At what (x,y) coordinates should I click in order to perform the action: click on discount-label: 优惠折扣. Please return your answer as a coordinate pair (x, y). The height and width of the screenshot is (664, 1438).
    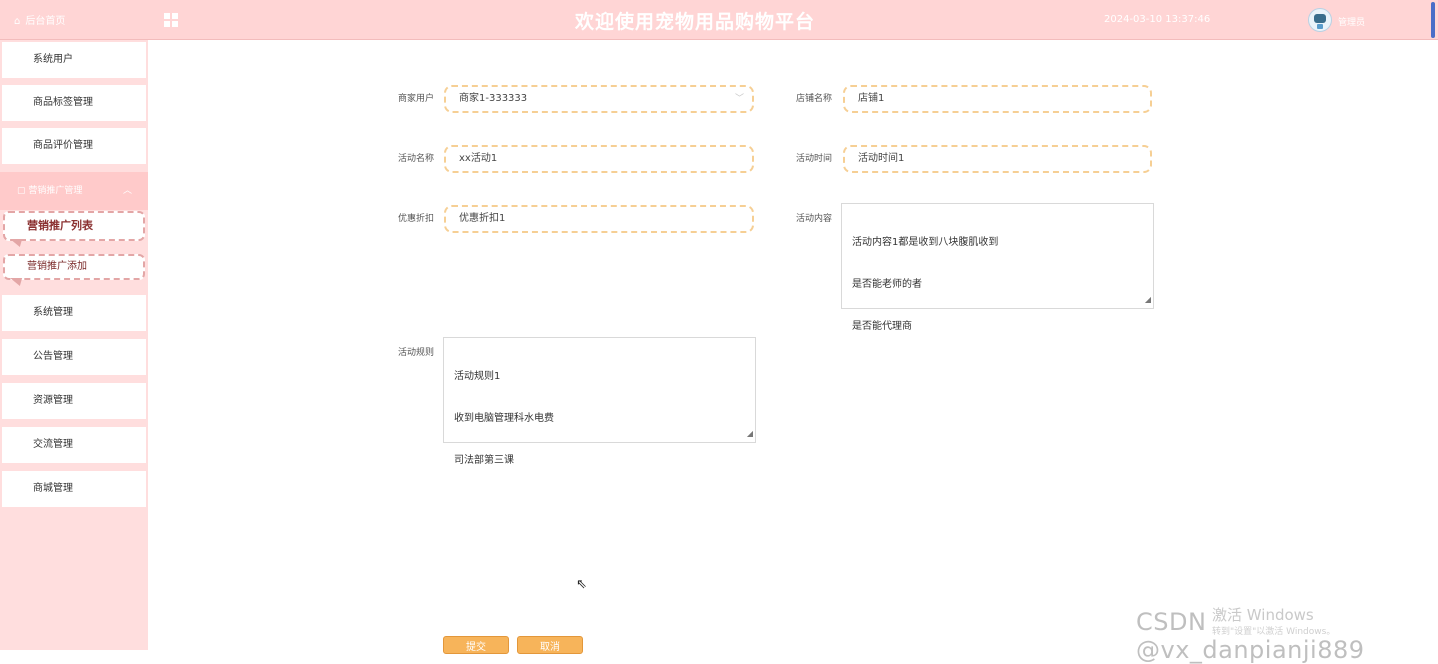
    Looking at the image, I should click on (416, 219).